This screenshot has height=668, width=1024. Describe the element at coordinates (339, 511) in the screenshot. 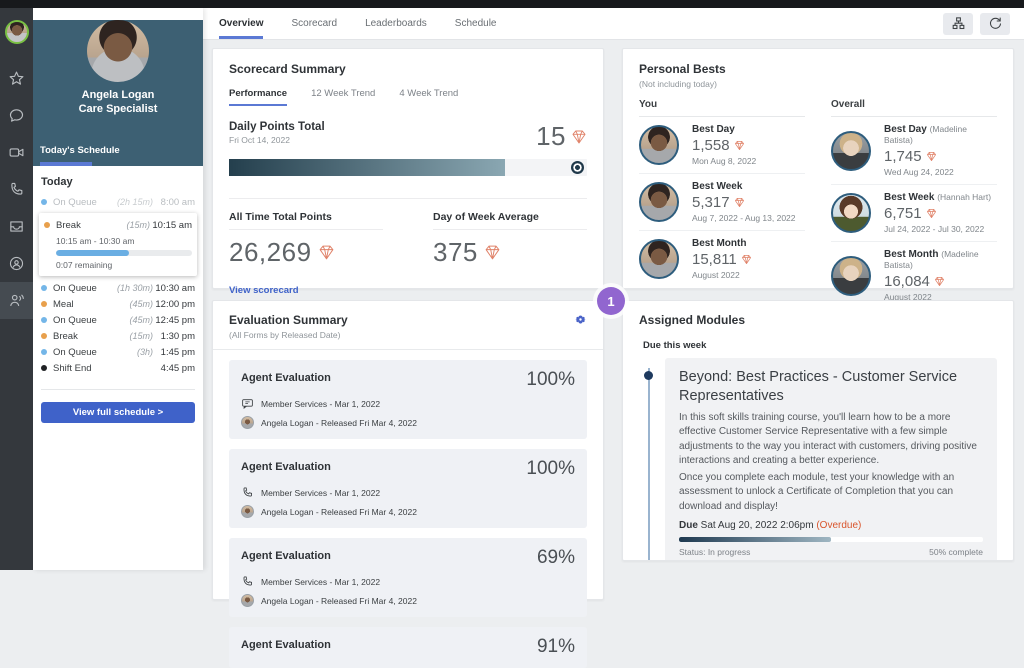

I see `evaluation-agent: Angela Logan - Released Fri Mar 4, 2022` at that location.